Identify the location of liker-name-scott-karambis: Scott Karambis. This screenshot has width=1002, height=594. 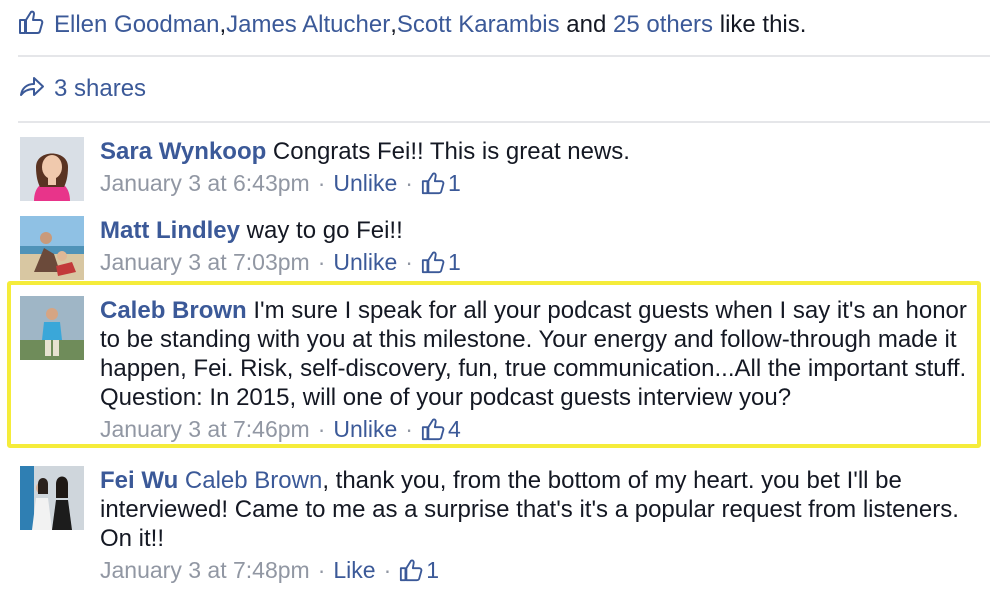
(478, 25).